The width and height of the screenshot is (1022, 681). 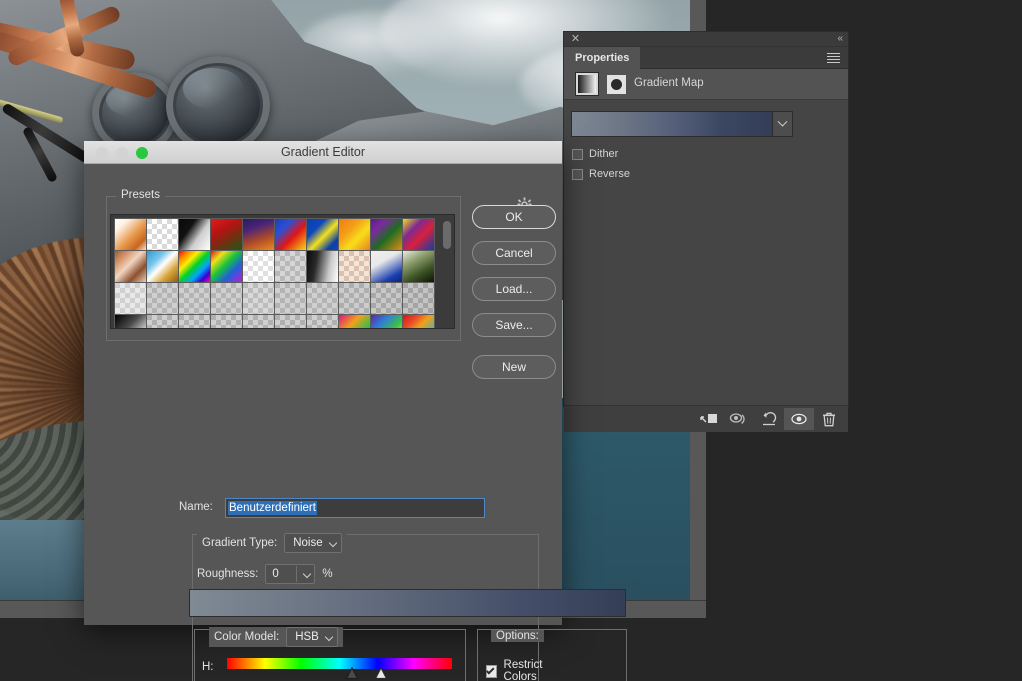 I want to click on properties-titlebar: ✕ «, so click(x=706, y=39).